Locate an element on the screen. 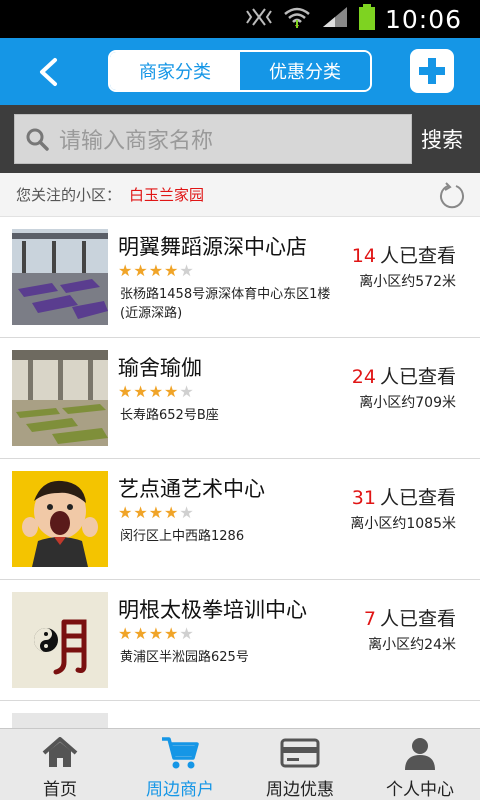  merchant-distance: 离小区约572米 is located at coordinates (407, 282).